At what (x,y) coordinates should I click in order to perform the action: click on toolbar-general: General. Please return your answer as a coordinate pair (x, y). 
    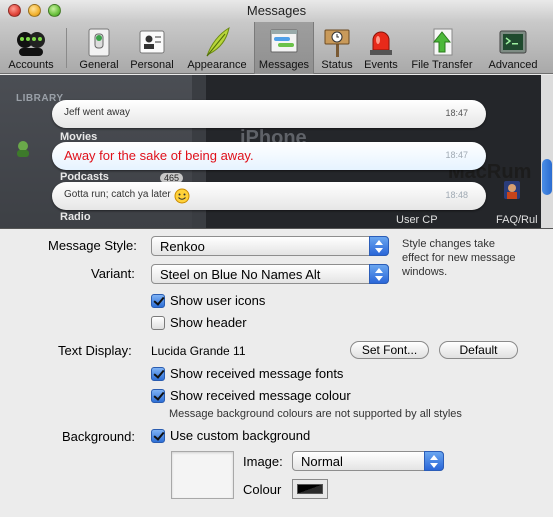
    Looking at the image, I should click on (99, 48).